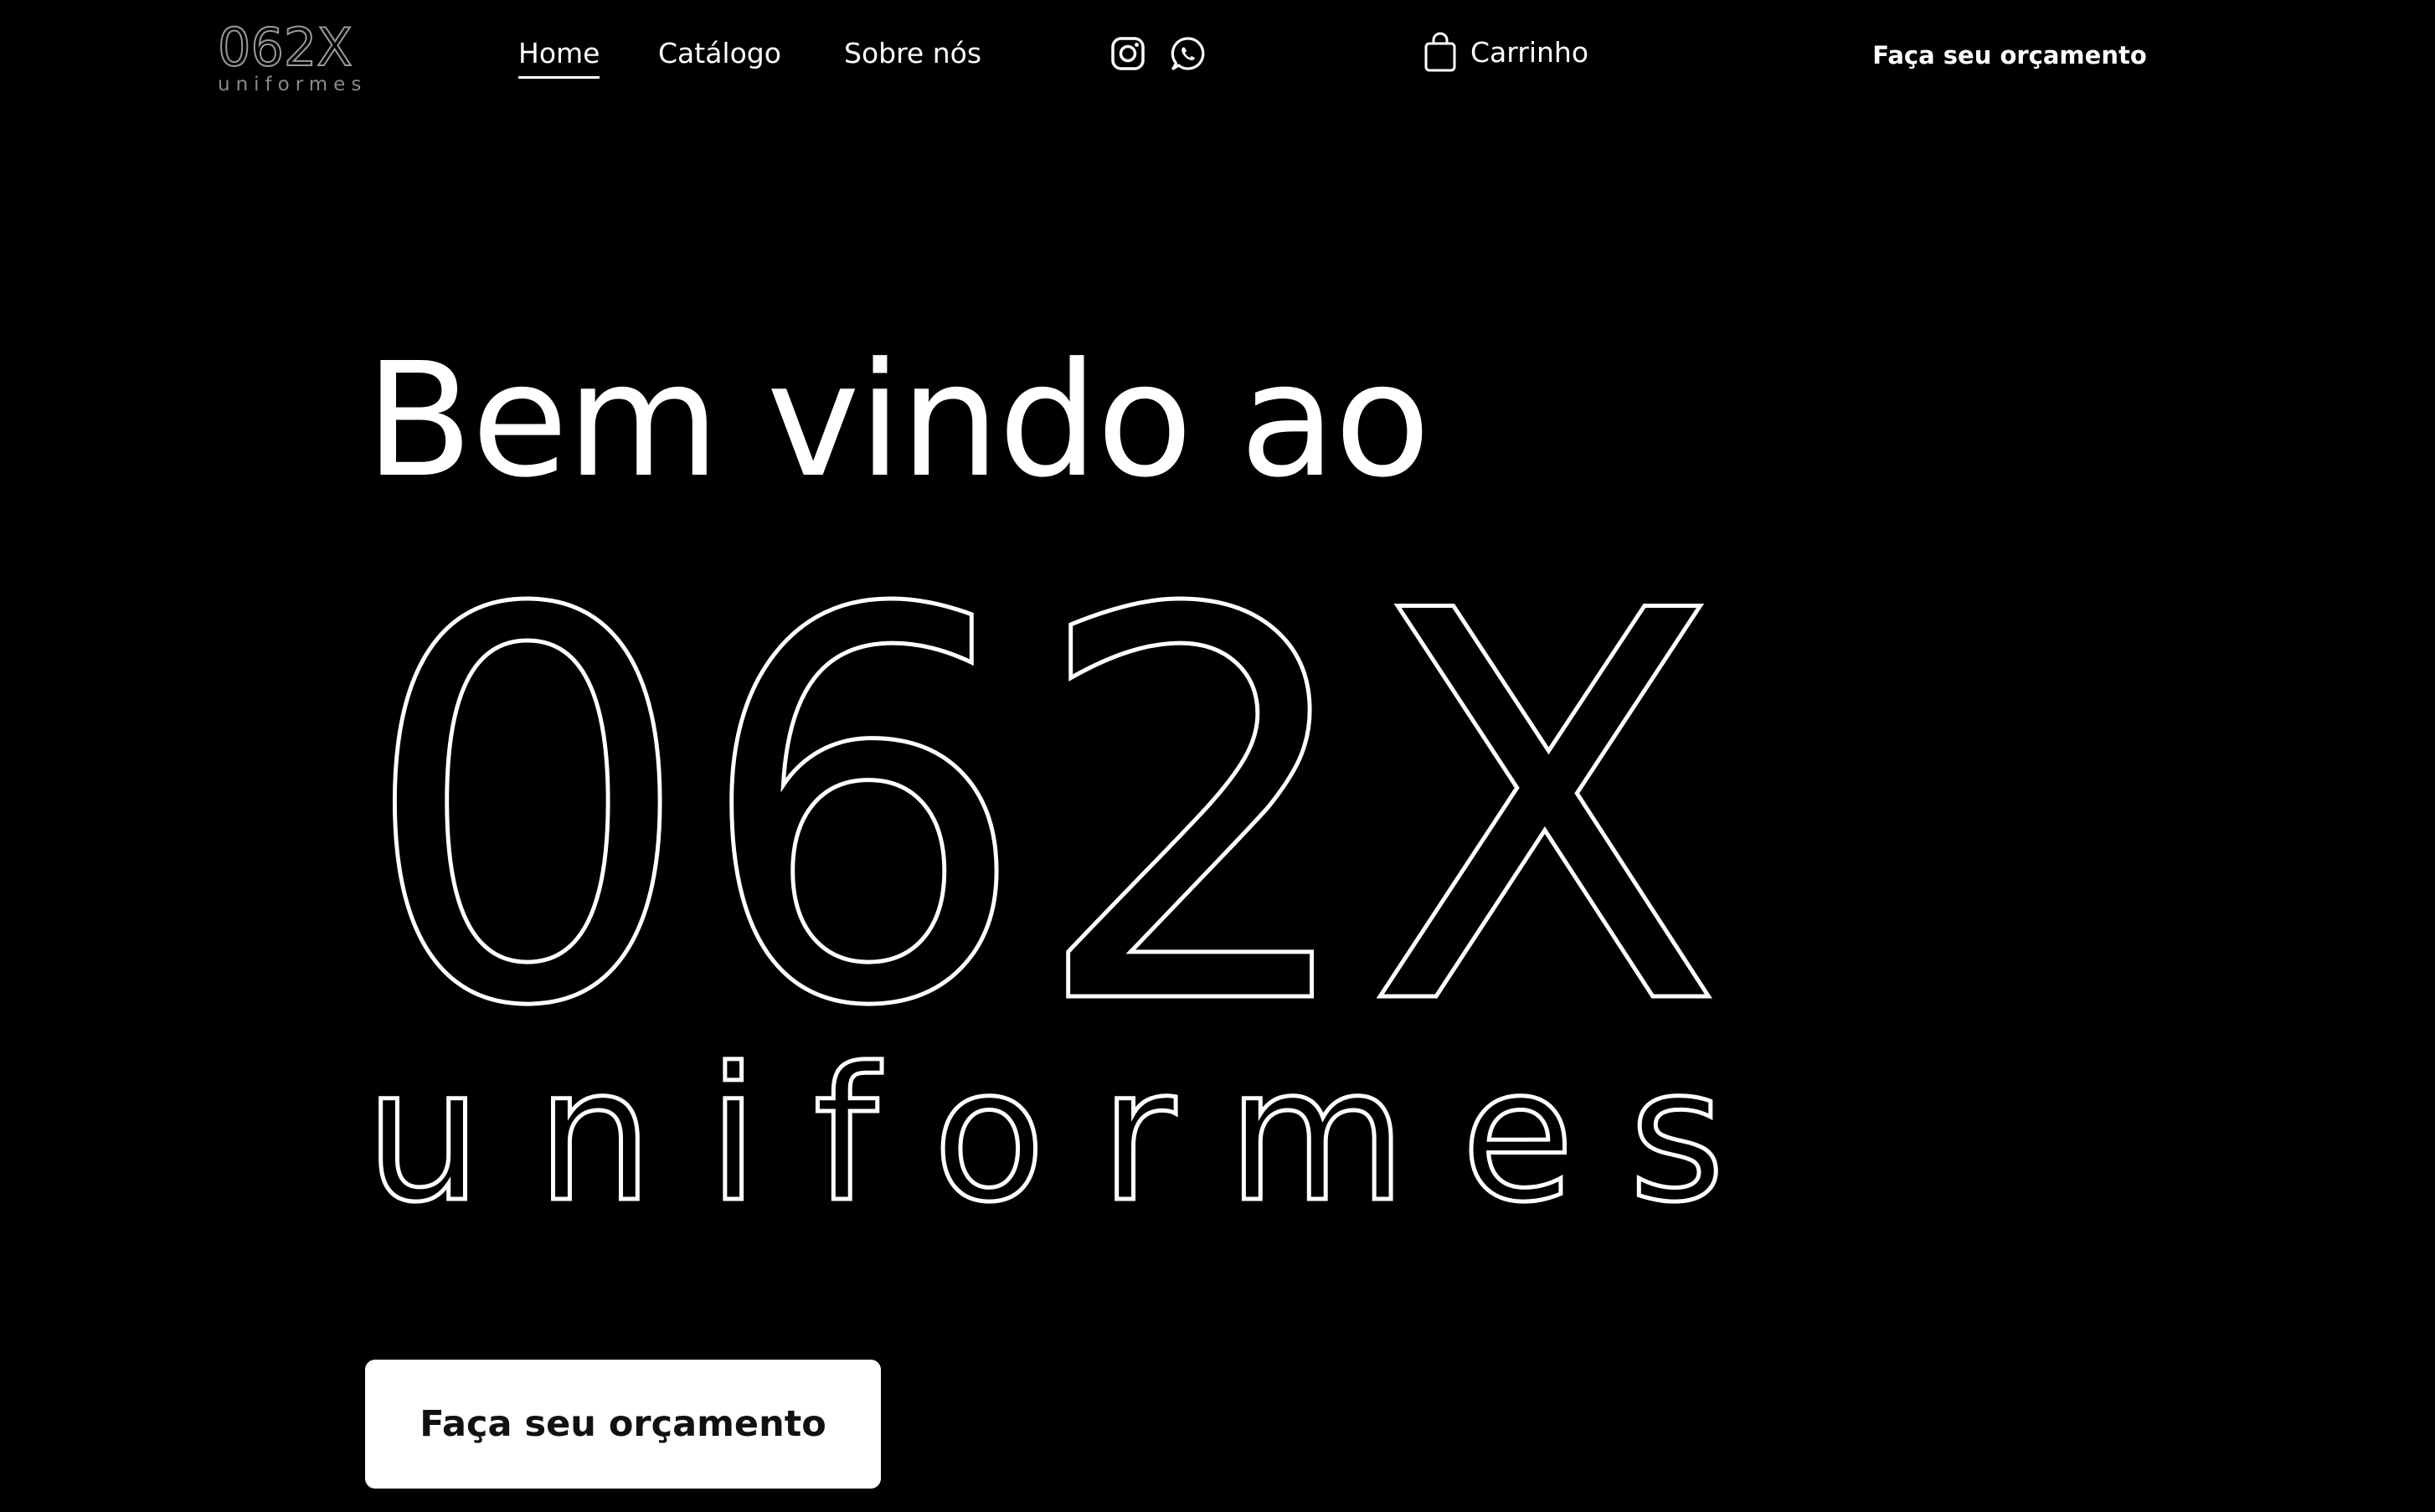  Describe the element at coordinates (1529, 52) in the screenshot. I see `cart-label: Carrinho` at that location.